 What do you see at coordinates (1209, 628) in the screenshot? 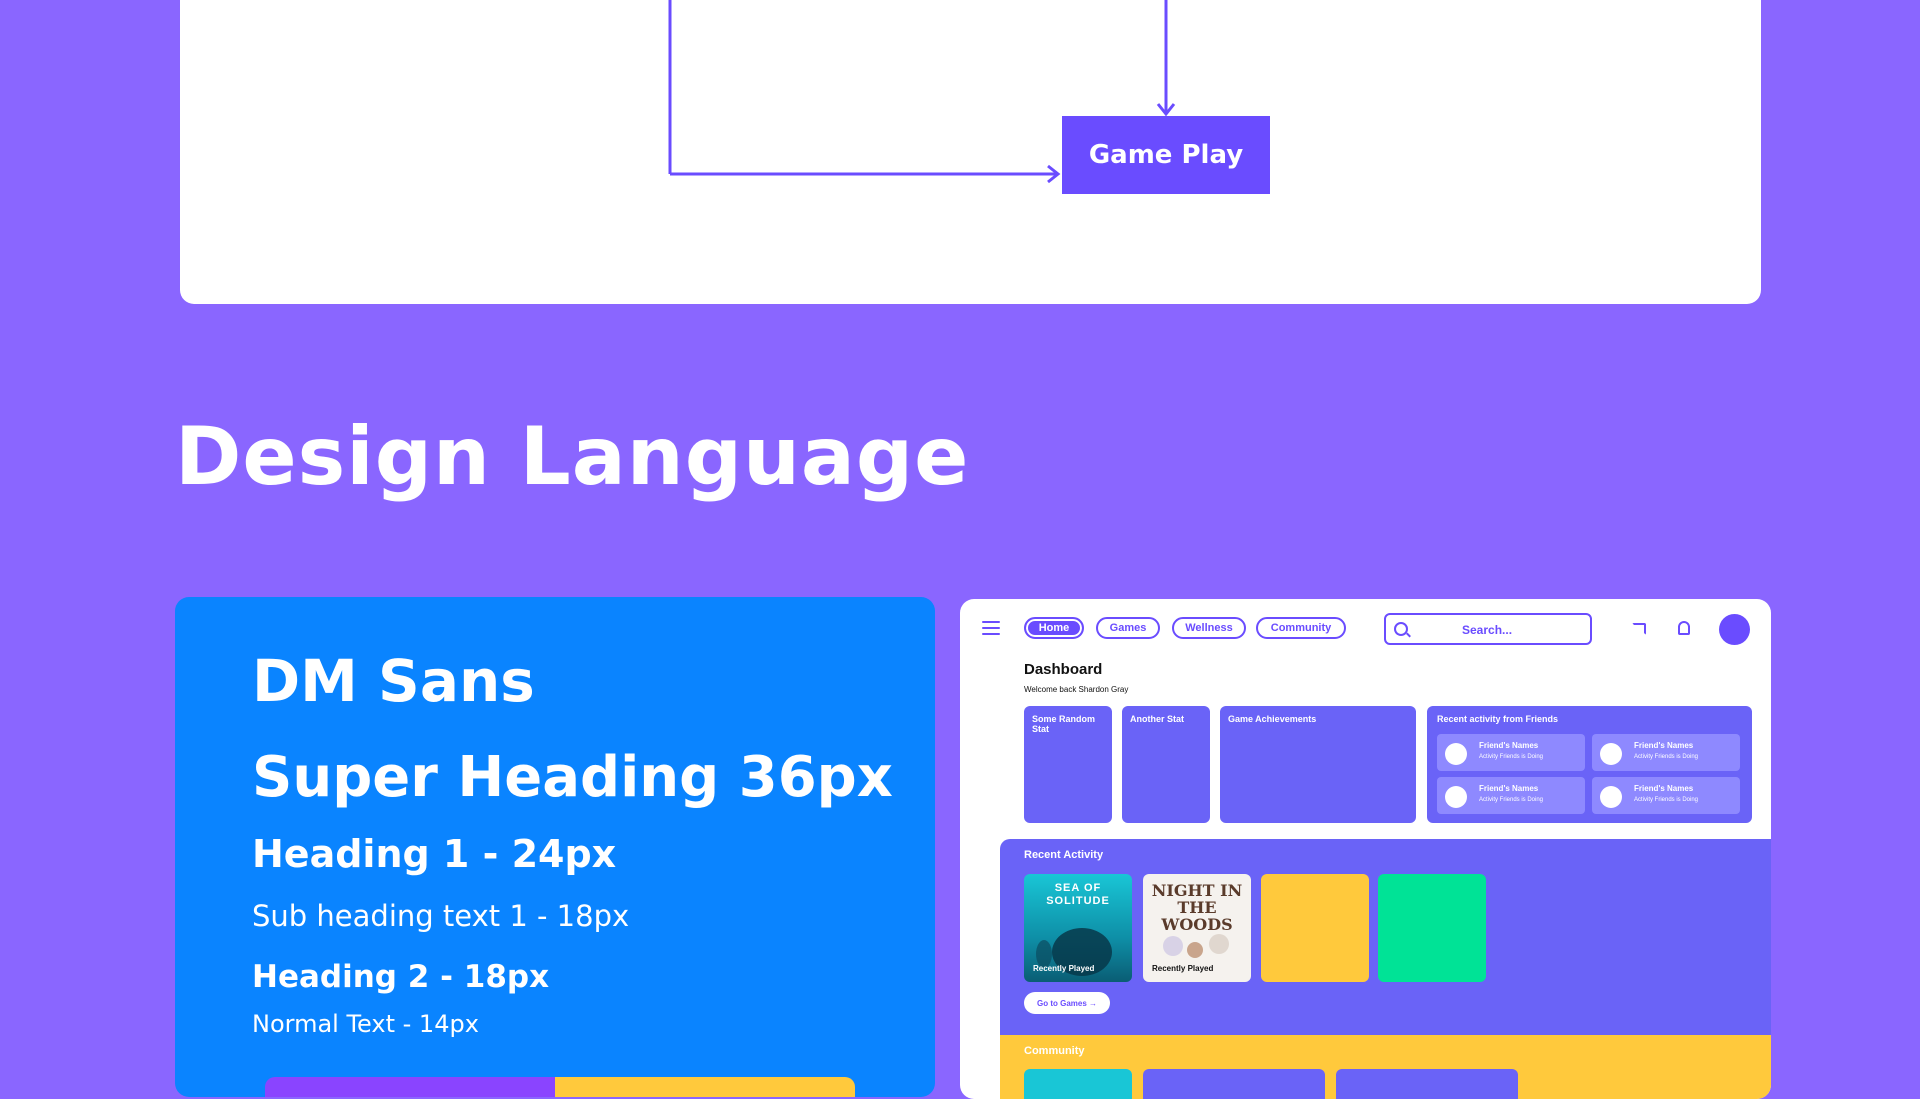
I see `nav-pill-wellness: Wellness` at bounding box center [1209, 628].